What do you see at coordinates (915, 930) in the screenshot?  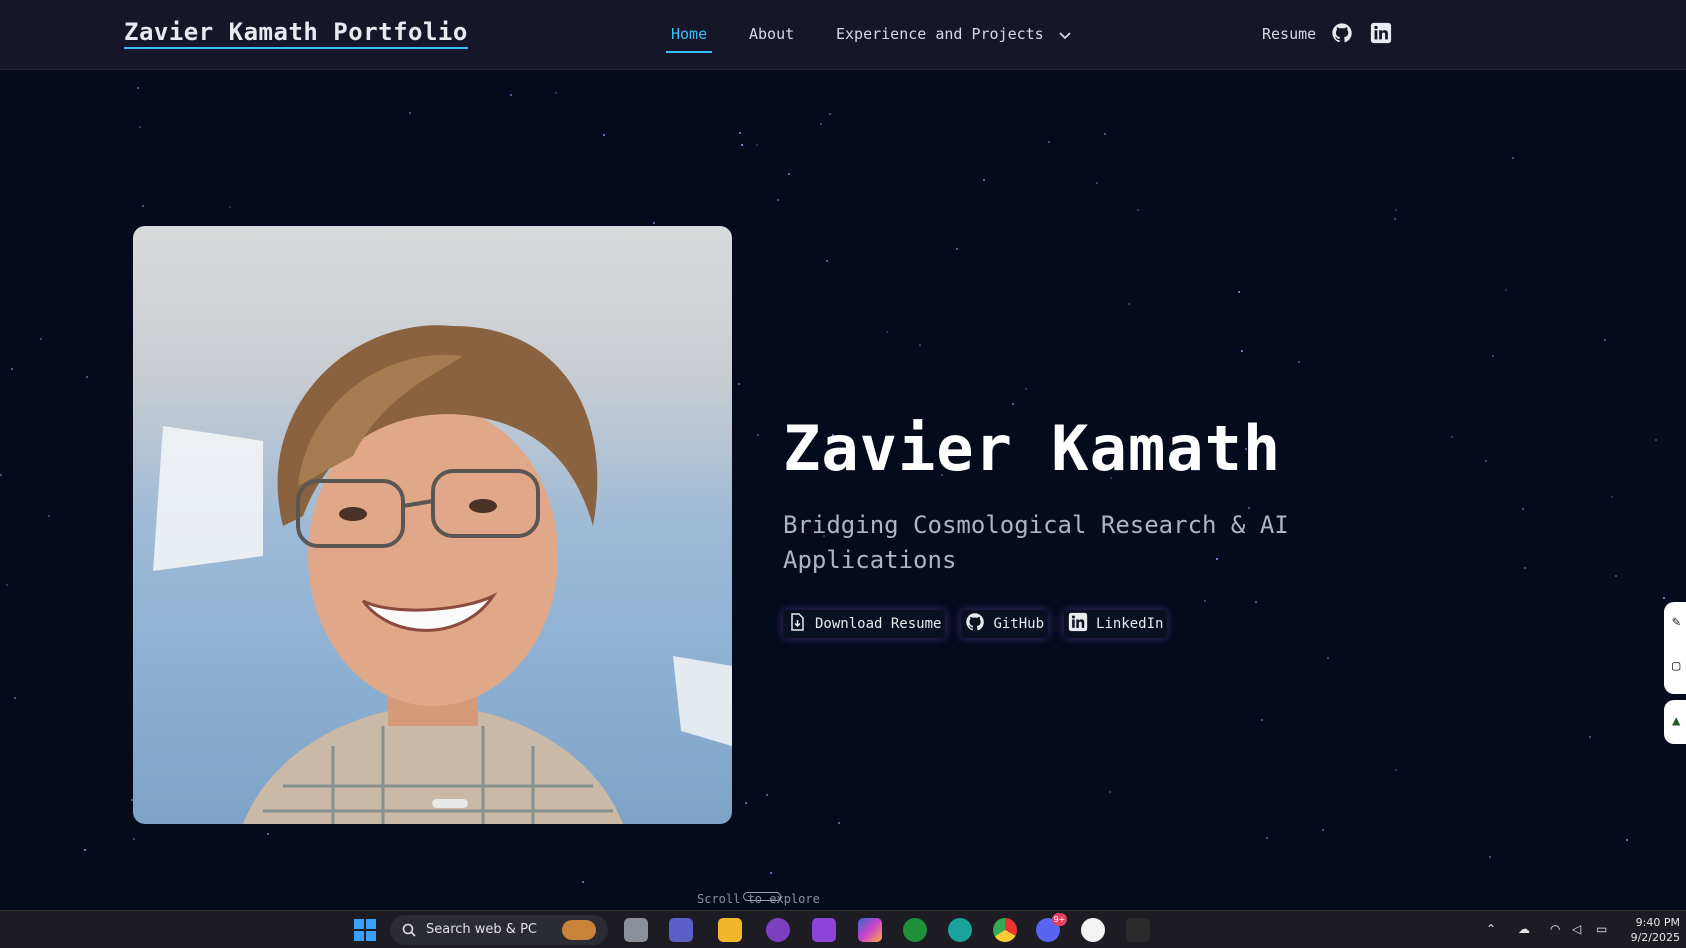 I see `xbox-icon` at bounding box center [915, 930].